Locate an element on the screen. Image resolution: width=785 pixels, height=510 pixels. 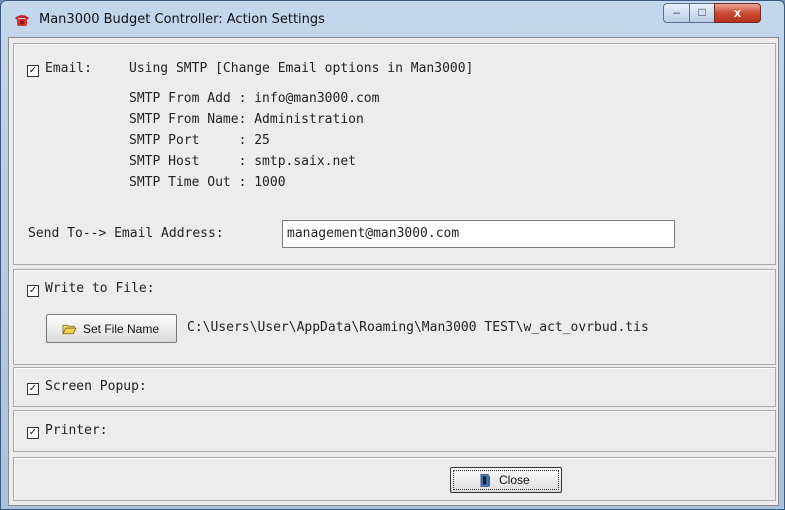
close-button-label: Close is located at coordinates (514, 480).